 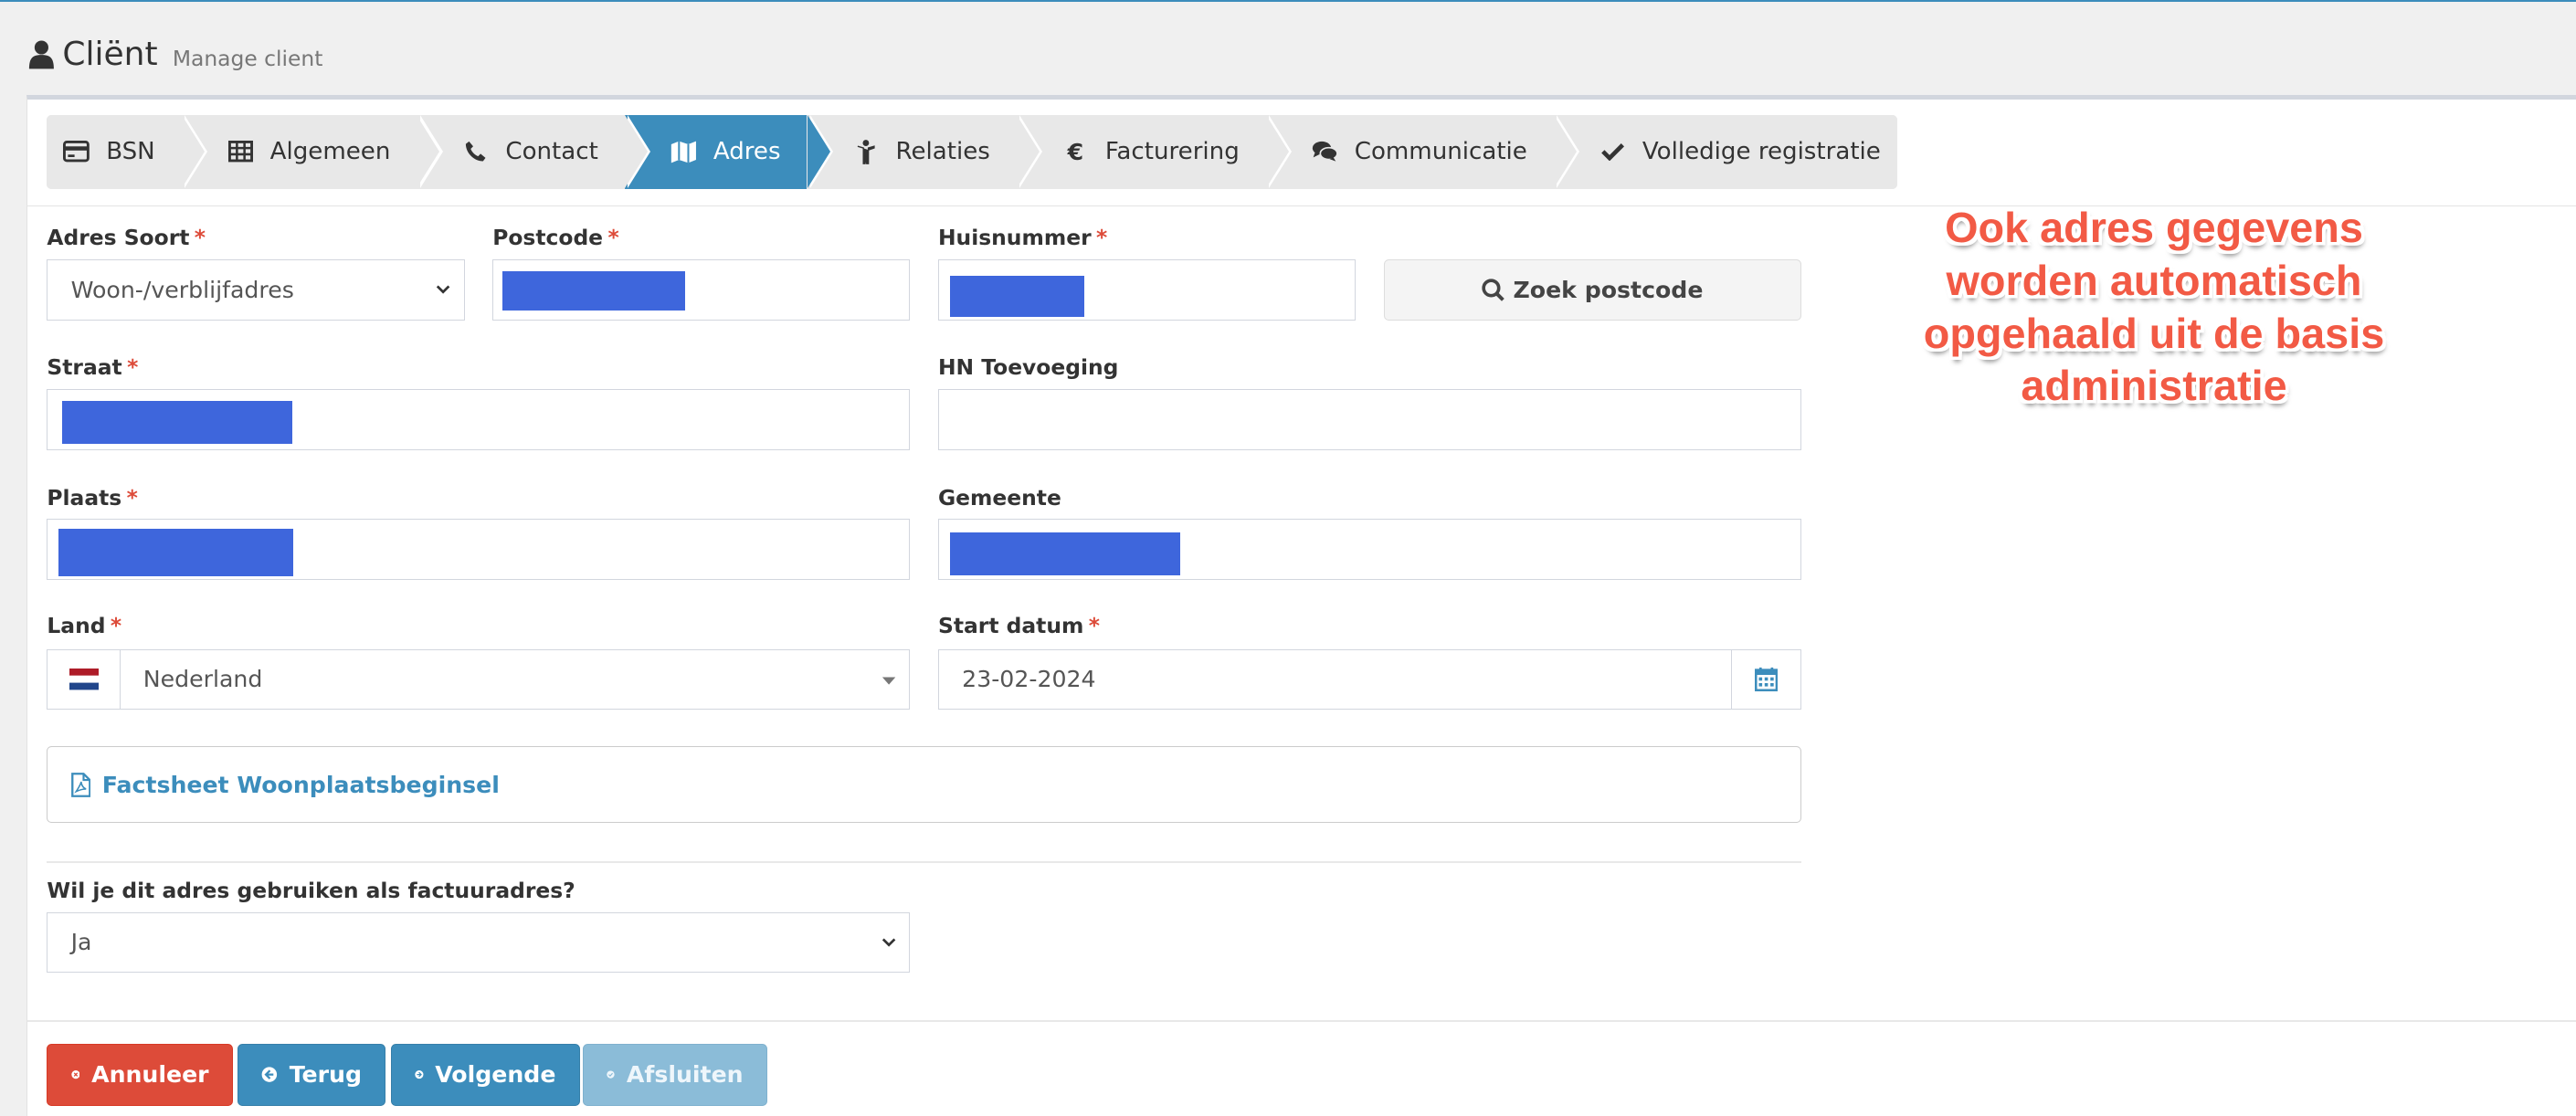 I want to click on page-header: Cliënt Manage client, so click(x=175, y=54).